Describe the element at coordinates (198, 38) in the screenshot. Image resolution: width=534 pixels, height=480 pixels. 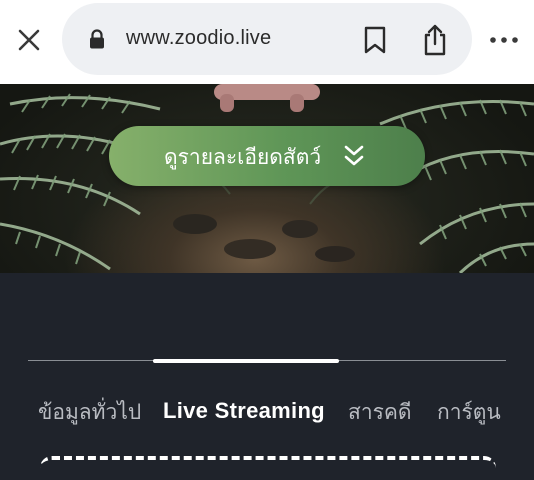
I see `url-text: www.zoodio.live` at that location.